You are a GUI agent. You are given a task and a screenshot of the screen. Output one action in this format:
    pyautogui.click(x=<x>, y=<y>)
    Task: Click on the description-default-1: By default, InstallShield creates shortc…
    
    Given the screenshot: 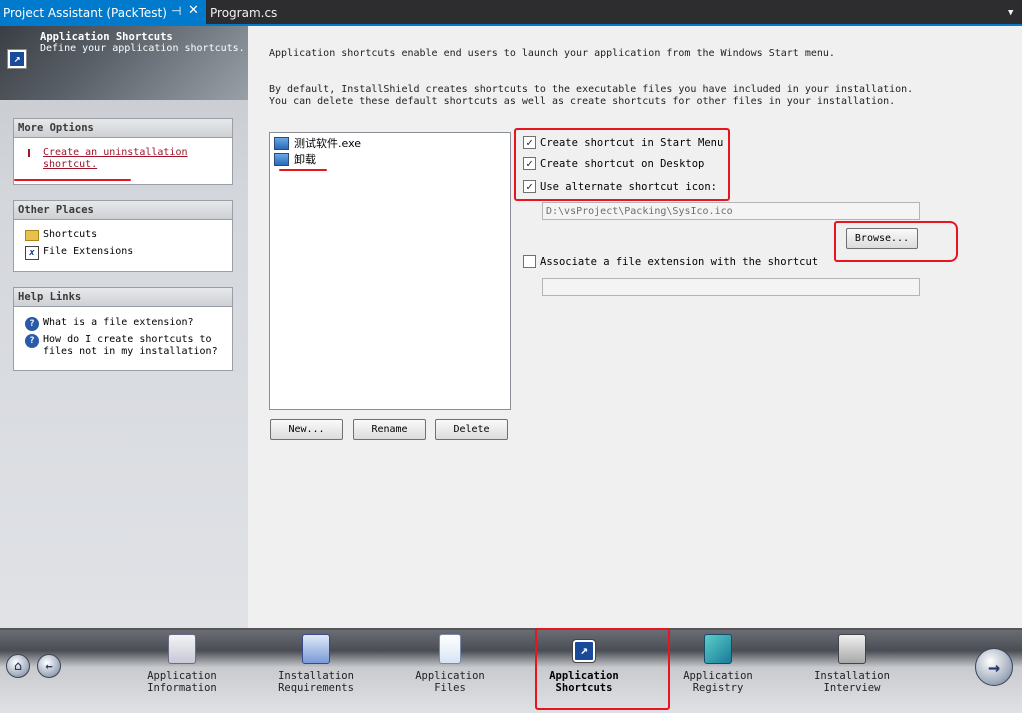 What is the action you would take?
    pyautogui.click(x=591, y=89)
    